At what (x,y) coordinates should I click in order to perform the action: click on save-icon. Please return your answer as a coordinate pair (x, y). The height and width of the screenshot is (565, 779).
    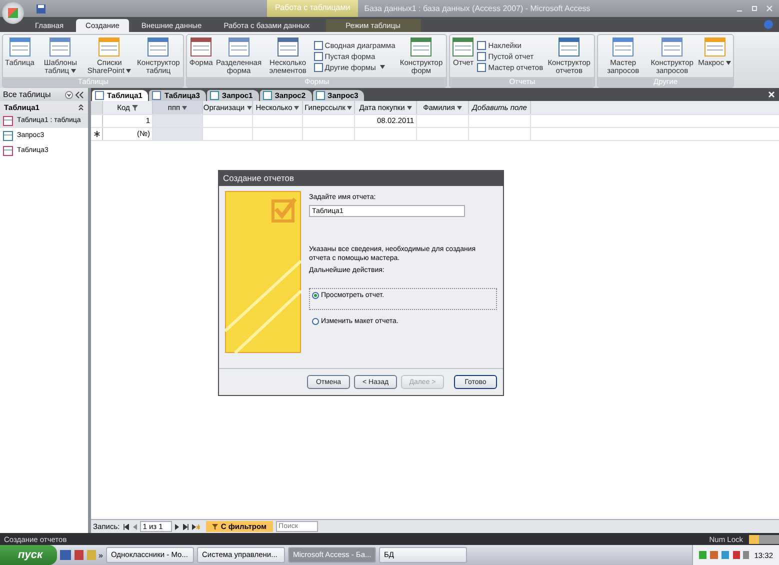
    Looking at the image, I should click on (41, 9).